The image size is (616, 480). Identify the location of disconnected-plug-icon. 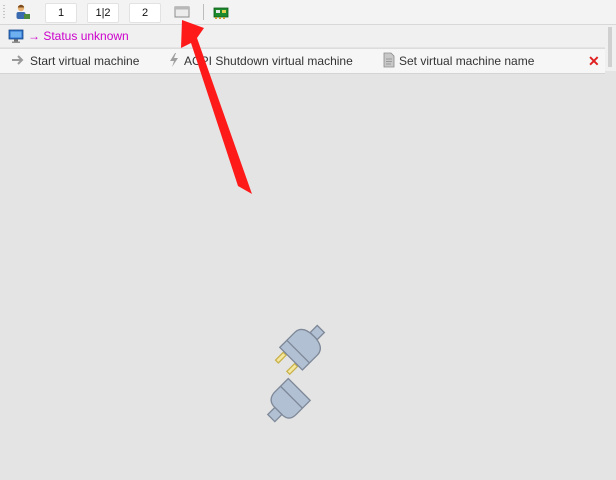
(301, 372).